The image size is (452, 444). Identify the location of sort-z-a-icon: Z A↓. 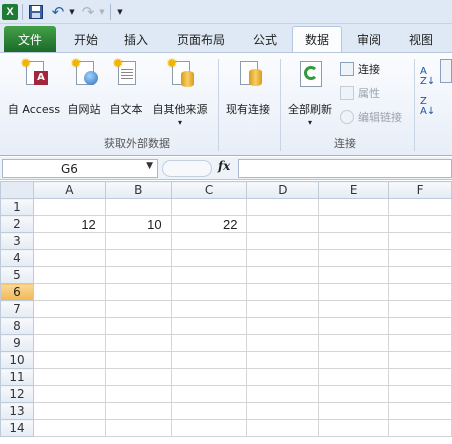
(427, 107).